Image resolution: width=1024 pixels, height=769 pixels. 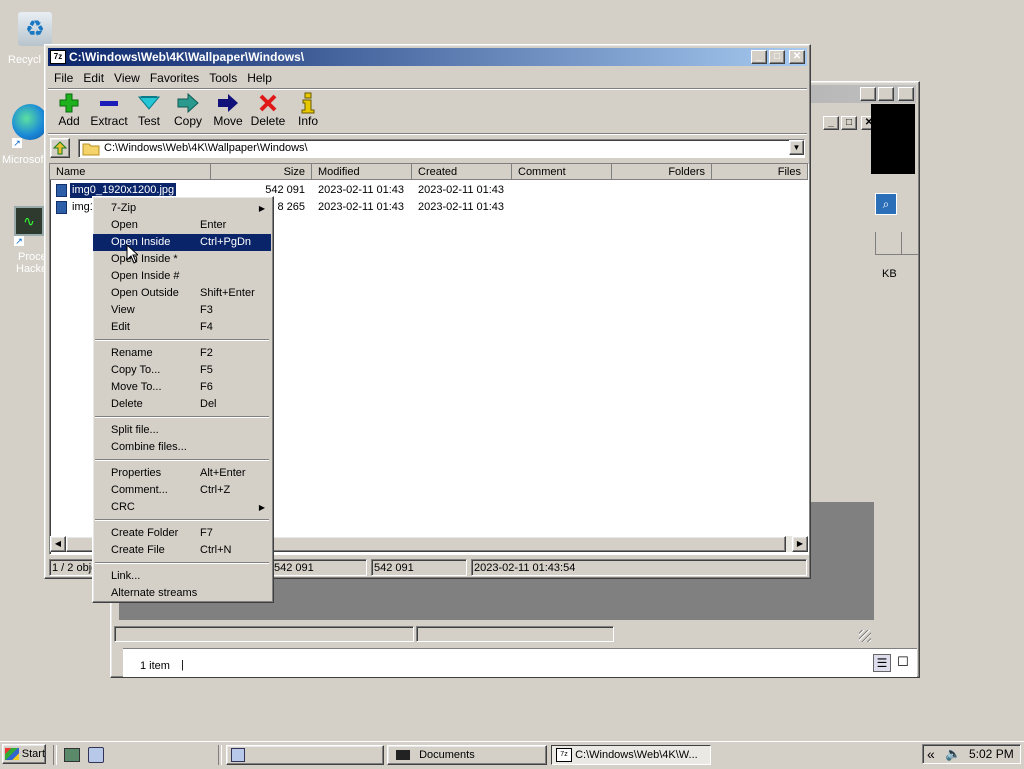 What do you see at coordinates (760, 172) in the screenshot?
I see `column-header-files: Files` at bounding box center [760, 172].